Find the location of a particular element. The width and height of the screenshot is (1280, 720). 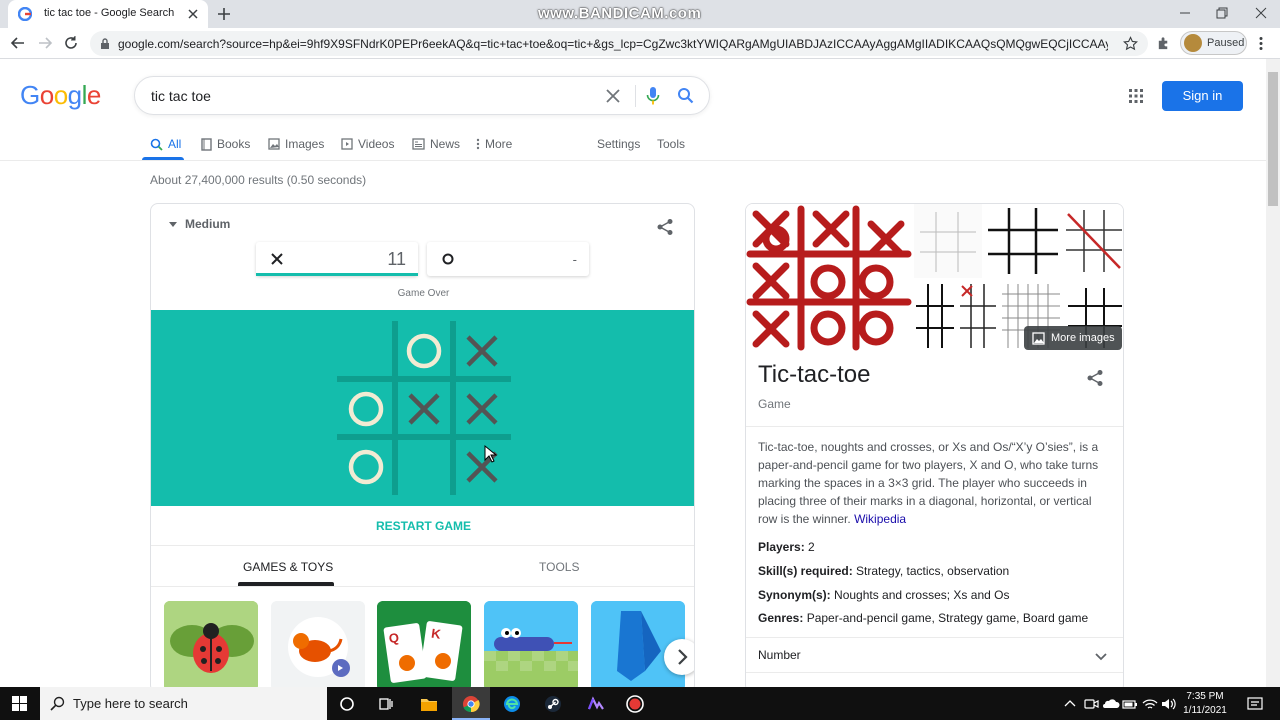

wikipedia-link: Wikipedia is located at coordinates (880, 519).